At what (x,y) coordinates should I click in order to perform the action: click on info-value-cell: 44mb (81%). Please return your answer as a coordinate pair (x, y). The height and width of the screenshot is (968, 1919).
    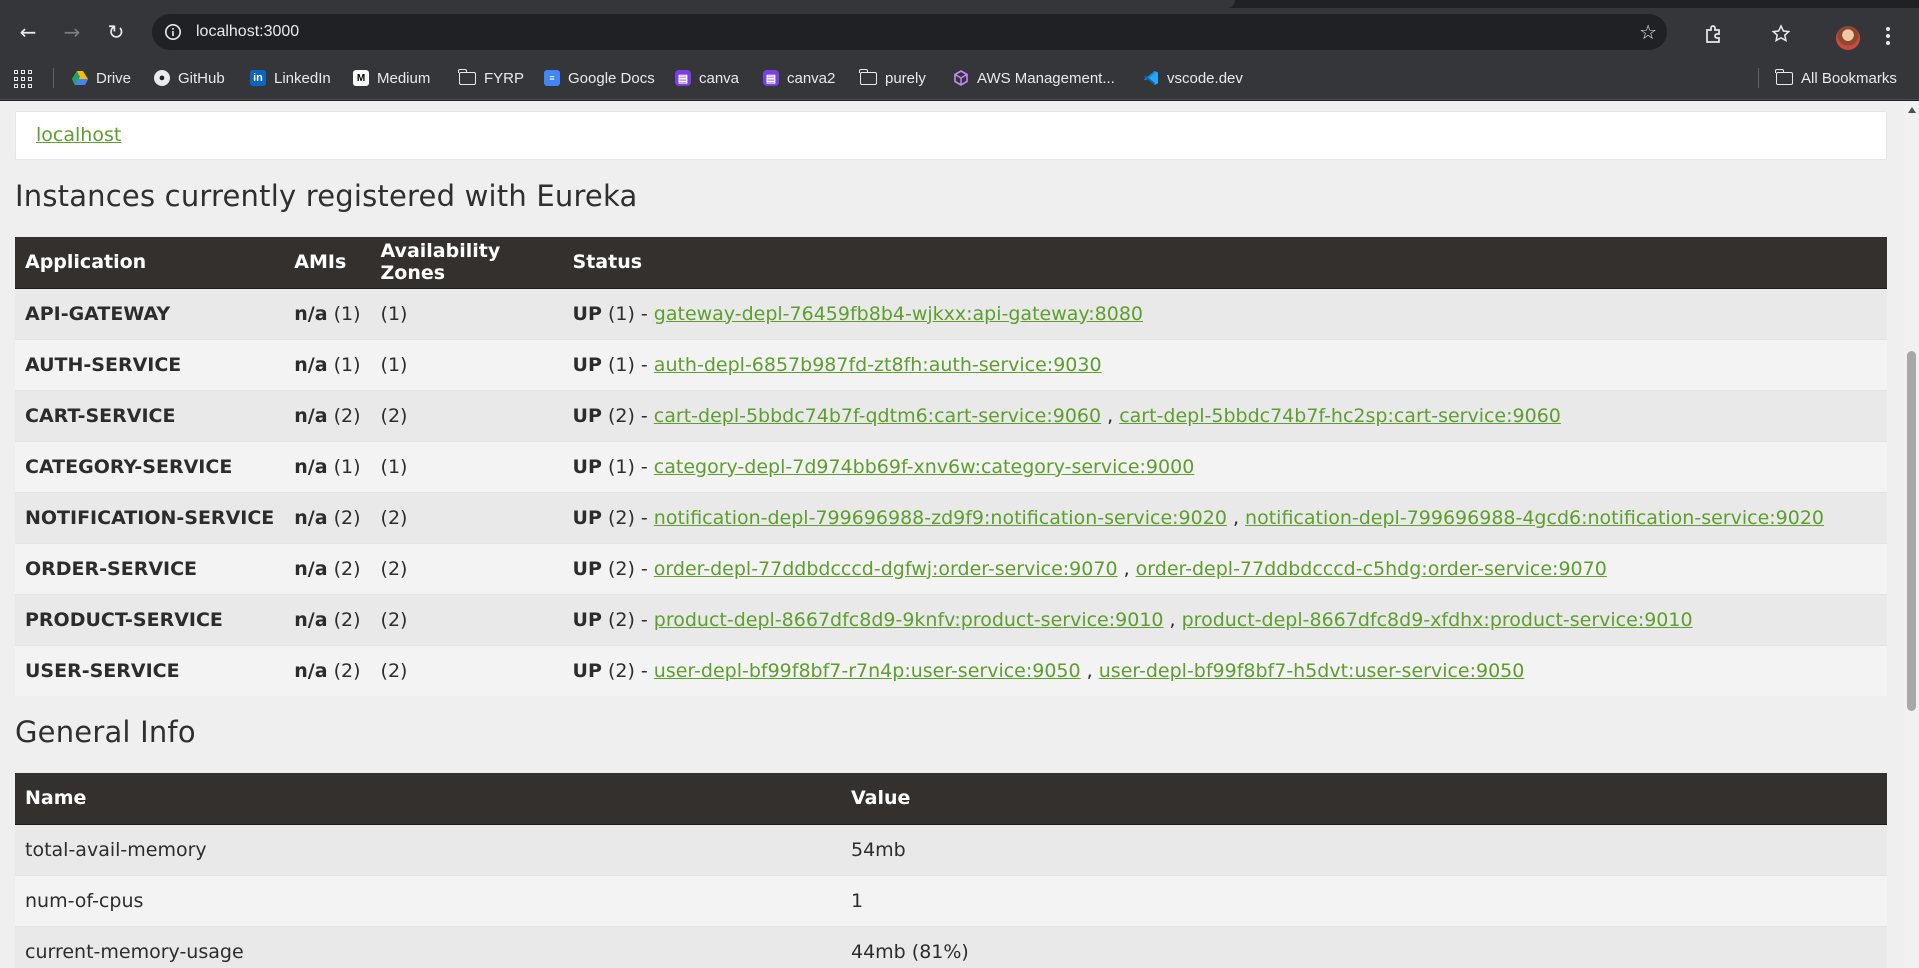
    Looking at the image, I should click on (1364, 946).